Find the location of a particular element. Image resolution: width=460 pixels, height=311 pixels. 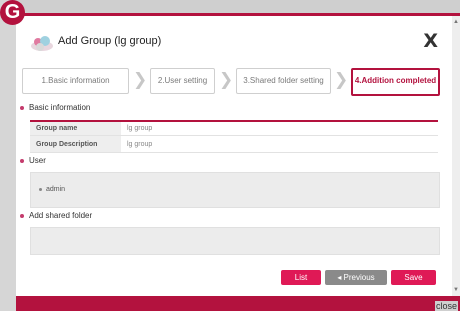

scroll-up-icon: ▲ is located at coordinates (456, 22).